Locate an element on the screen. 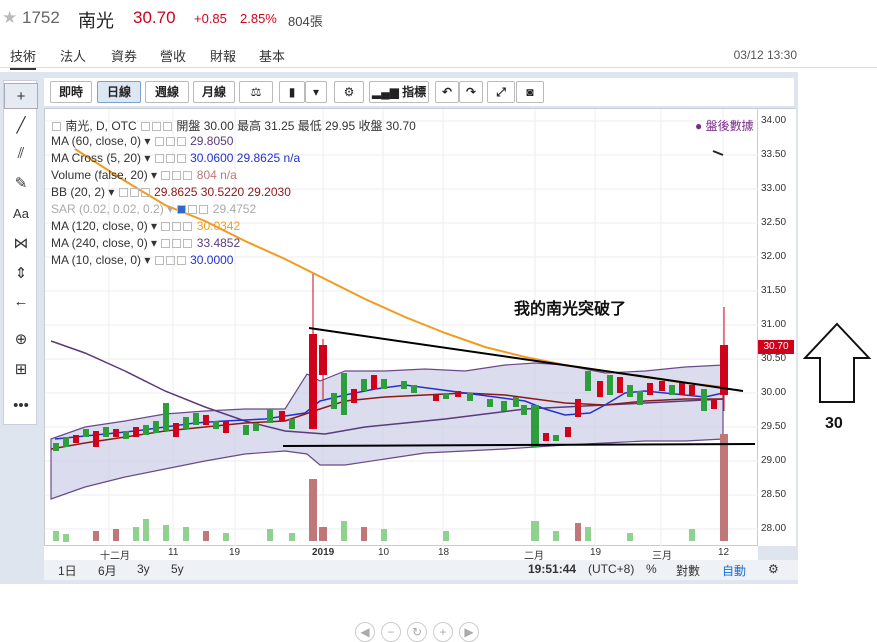 The width and height of the screenshot is (877, 642). y-tick: 30.00 is located at coordinates (774, 392).